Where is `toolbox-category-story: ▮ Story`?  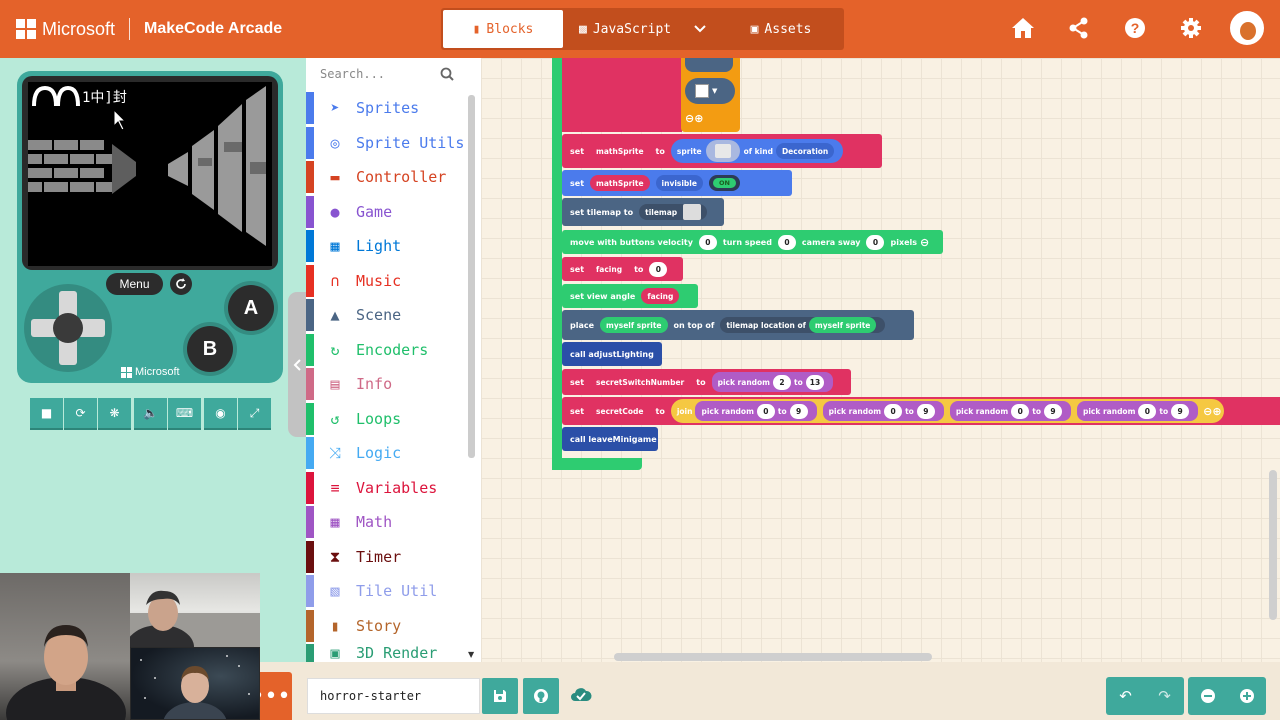
toolbox-category-story: ▮ Story is located at coordinates (386, 625).